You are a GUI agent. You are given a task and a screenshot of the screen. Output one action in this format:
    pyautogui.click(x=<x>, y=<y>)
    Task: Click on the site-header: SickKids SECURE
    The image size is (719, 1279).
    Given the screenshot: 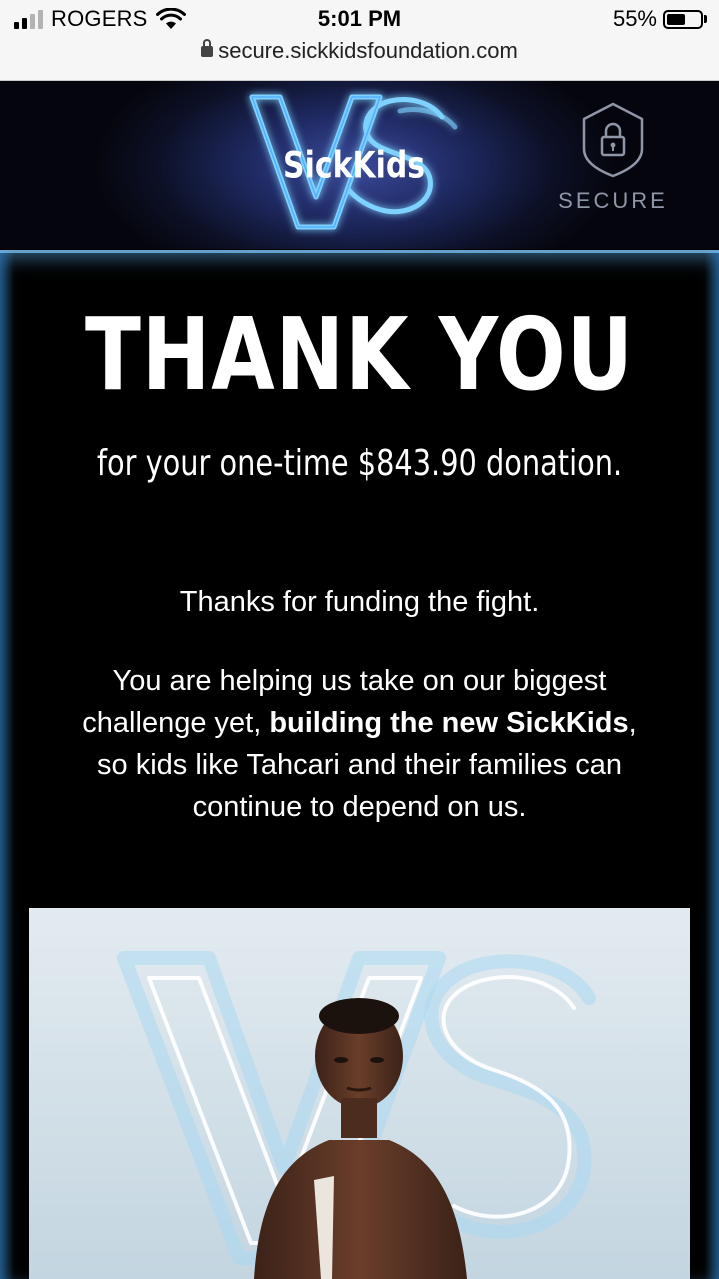 What is the action you would take?
    pyautogui.click(x=359, y=165)
    